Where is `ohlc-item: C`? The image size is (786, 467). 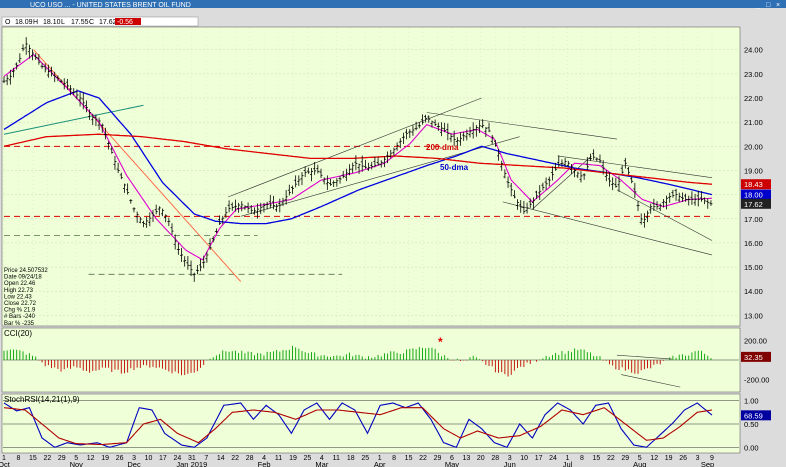 ohlc-item: C is located at coordinates (91, 22).